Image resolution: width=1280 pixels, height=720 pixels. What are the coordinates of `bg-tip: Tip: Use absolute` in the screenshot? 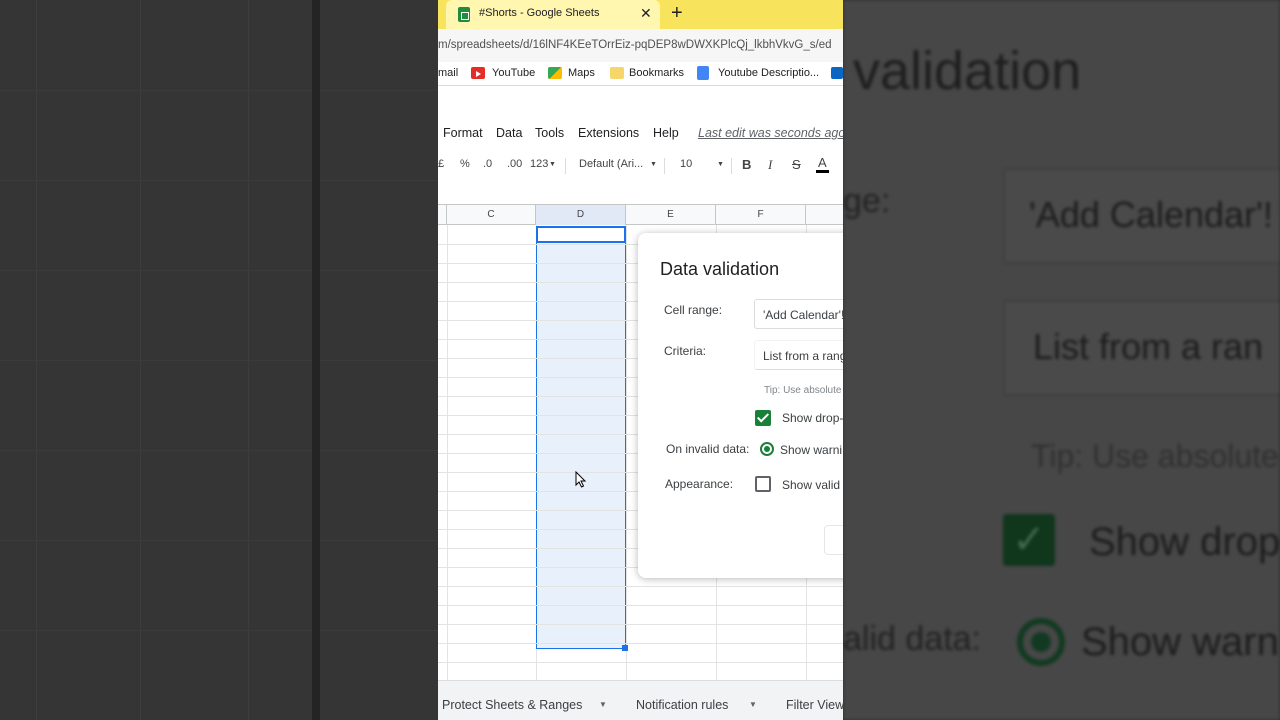 It's located at (1155, 456).